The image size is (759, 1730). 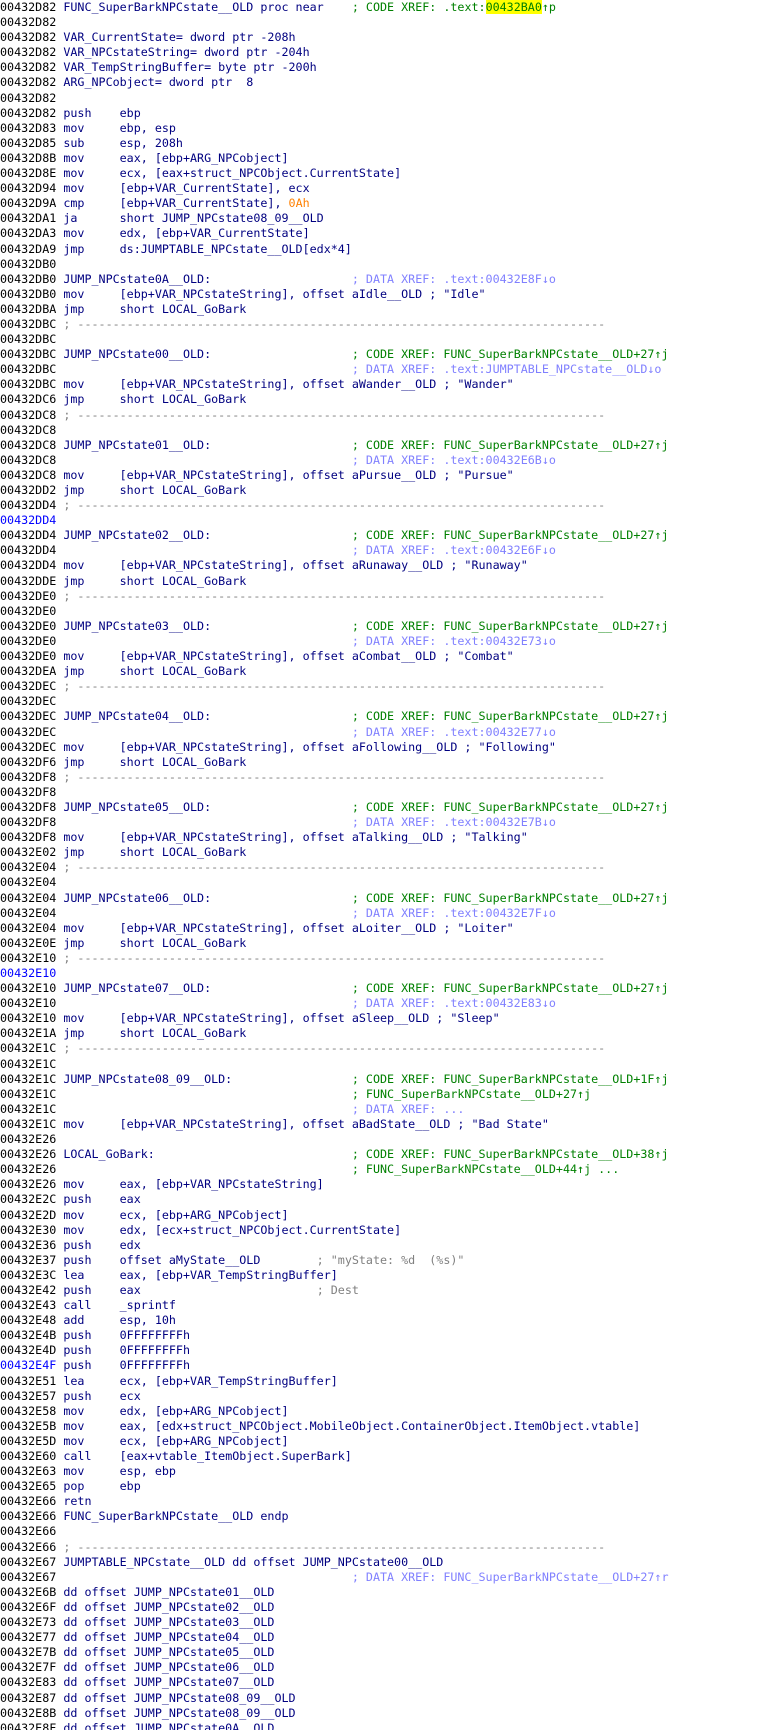 I want to click on instruction-operand: ebp, so click(x=130, y=1486).